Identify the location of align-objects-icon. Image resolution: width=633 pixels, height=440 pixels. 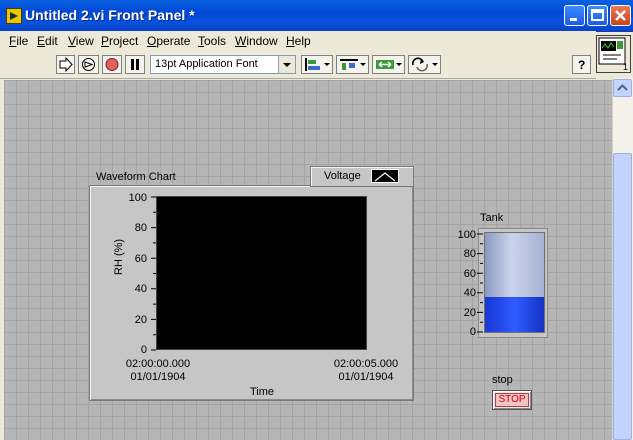
(317, 64).